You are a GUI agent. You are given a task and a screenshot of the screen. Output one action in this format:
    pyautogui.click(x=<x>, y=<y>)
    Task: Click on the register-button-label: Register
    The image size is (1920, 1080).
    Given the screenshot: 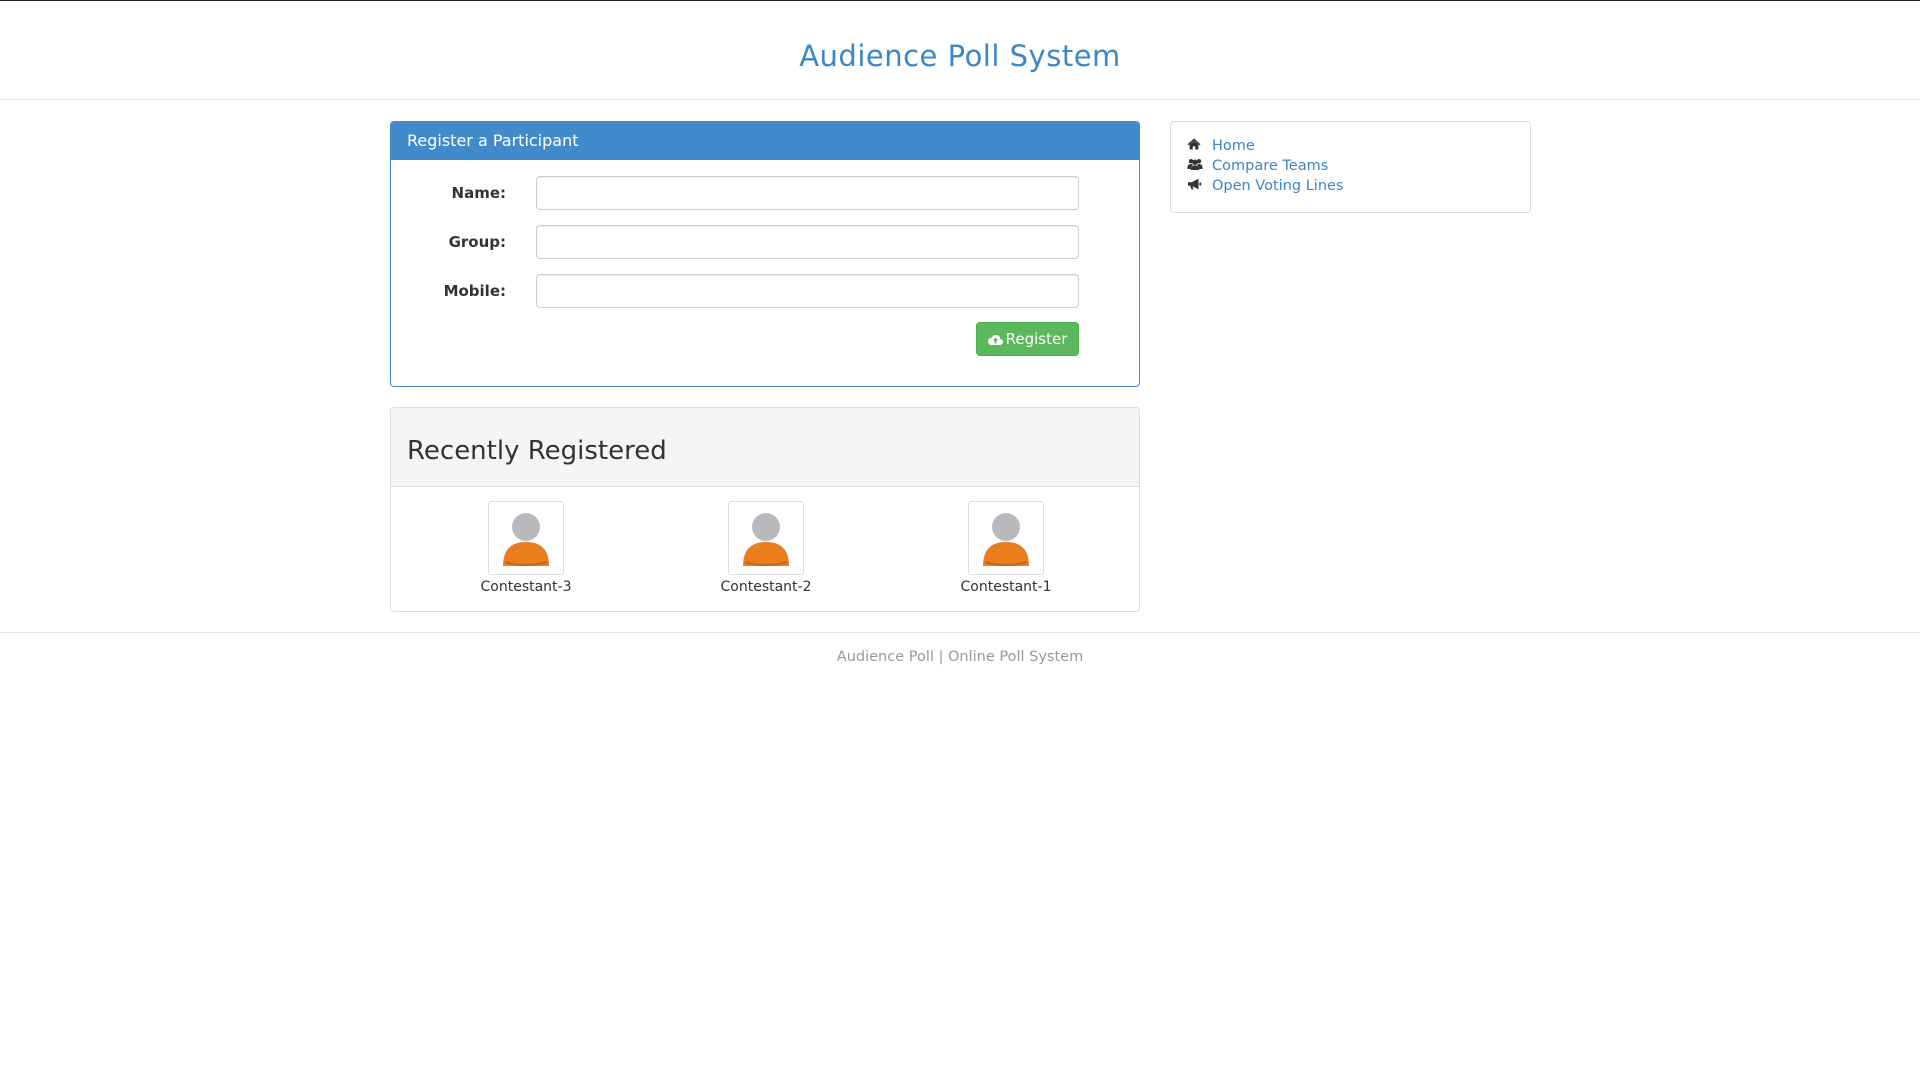 What is the action you would take?
    pyautogui.click(x=1036, y=339)
    